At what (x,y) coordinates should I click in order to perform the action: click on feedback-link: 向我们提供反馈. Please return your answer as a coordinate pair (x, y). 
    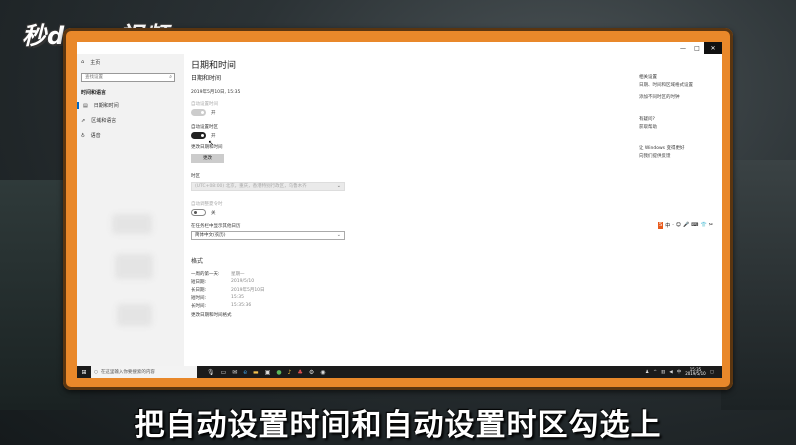
    Looking at the image, I should click on (655, 156).